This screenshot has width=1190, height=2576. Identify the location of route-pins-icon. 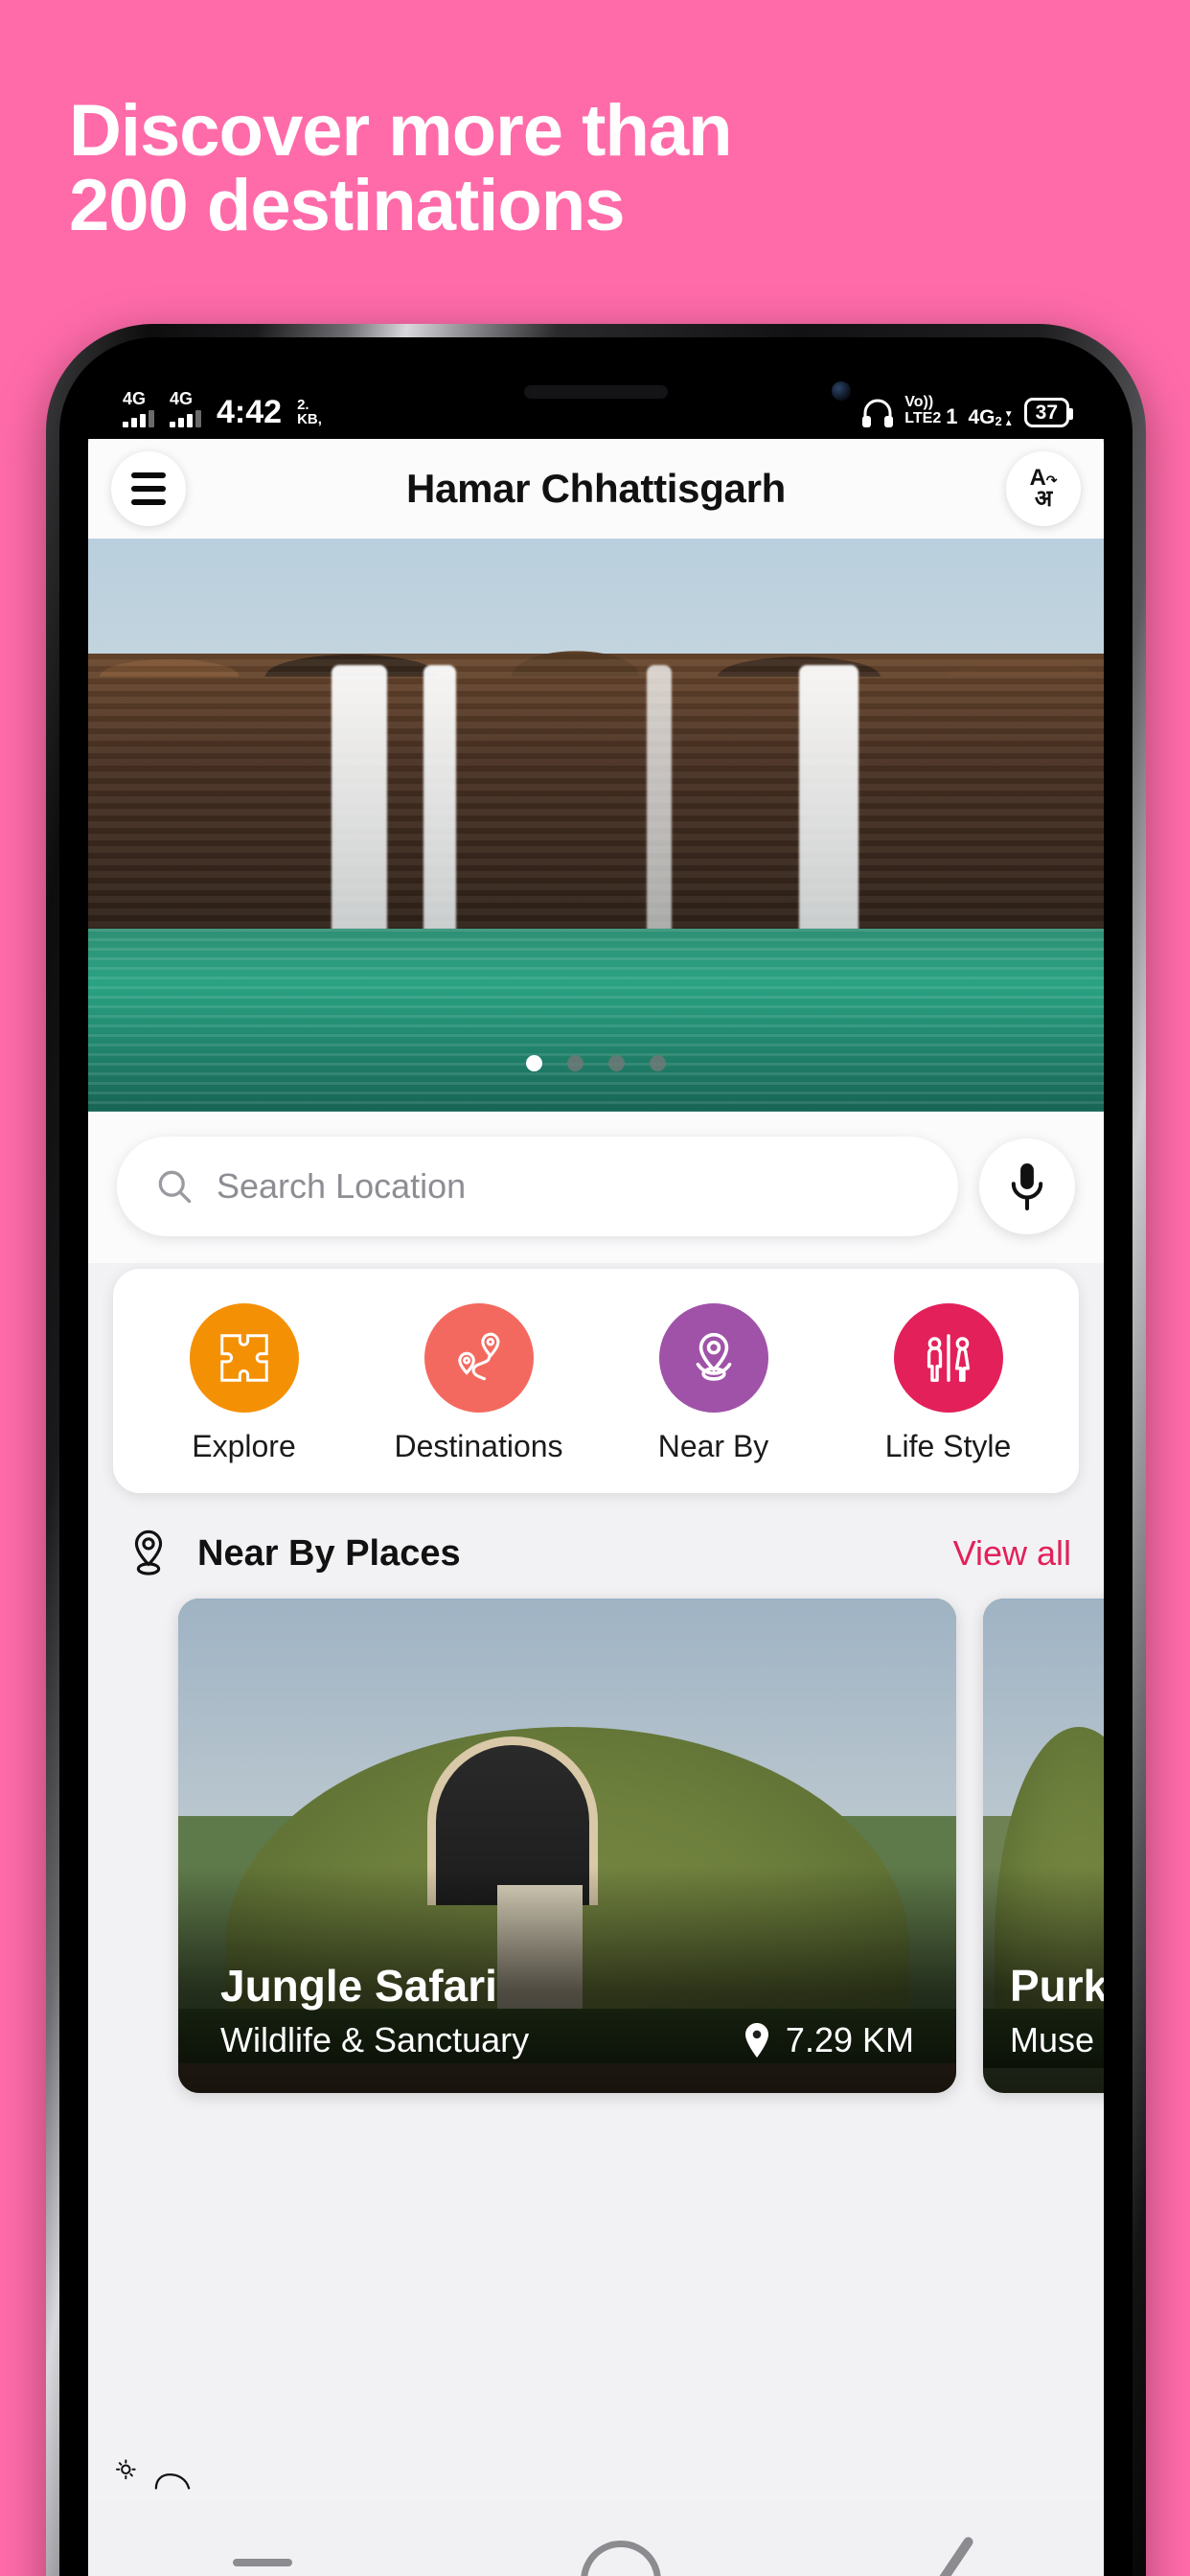
(478, 1356).